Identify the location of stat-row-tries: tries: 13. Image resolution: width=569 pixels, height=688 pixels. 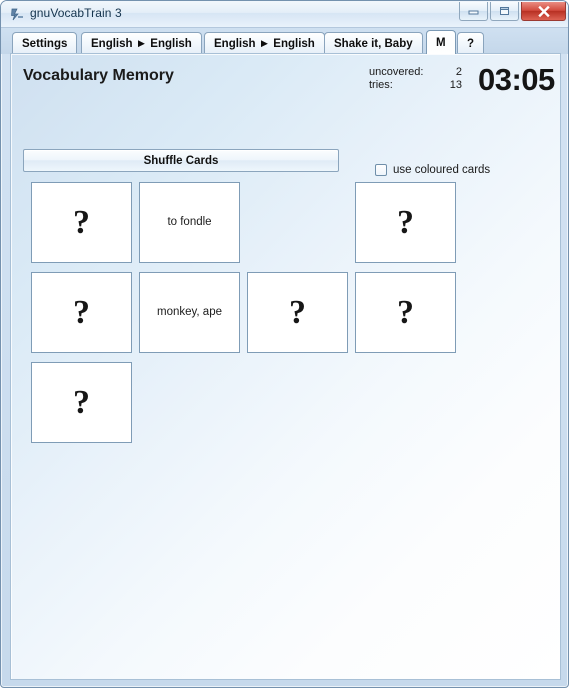
(417, 85).